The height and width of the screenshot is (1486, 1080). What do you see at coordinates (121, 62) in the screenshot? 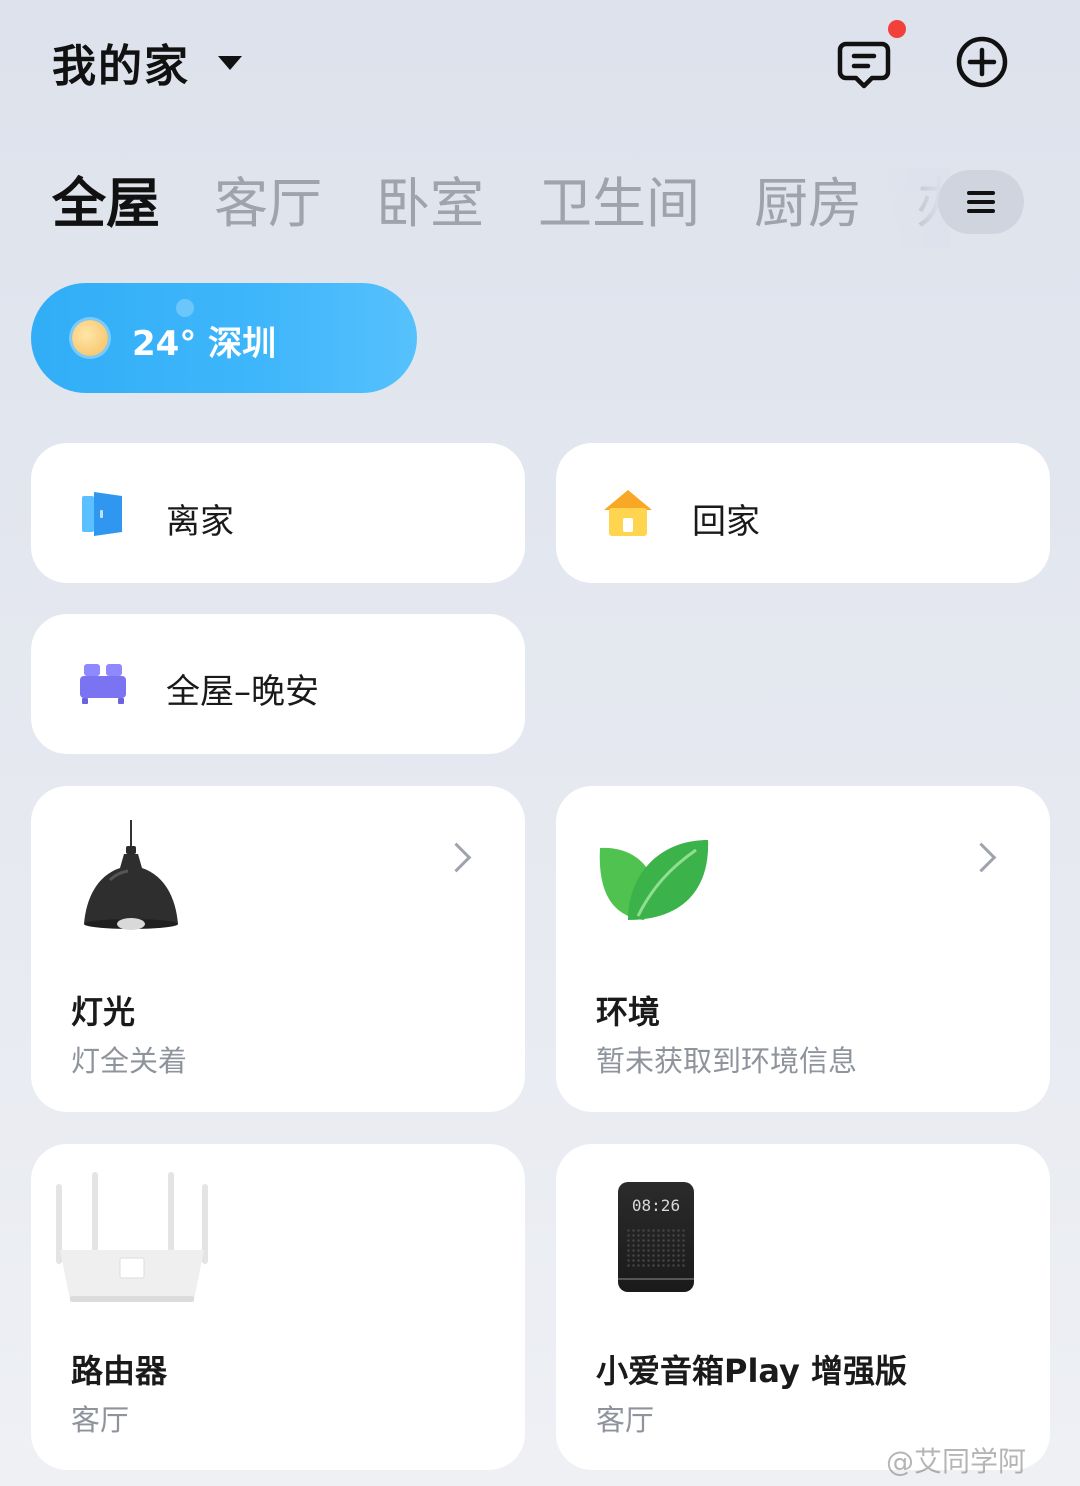
I see `home-selector-title: 我的家` at bounding box center [121, 62].